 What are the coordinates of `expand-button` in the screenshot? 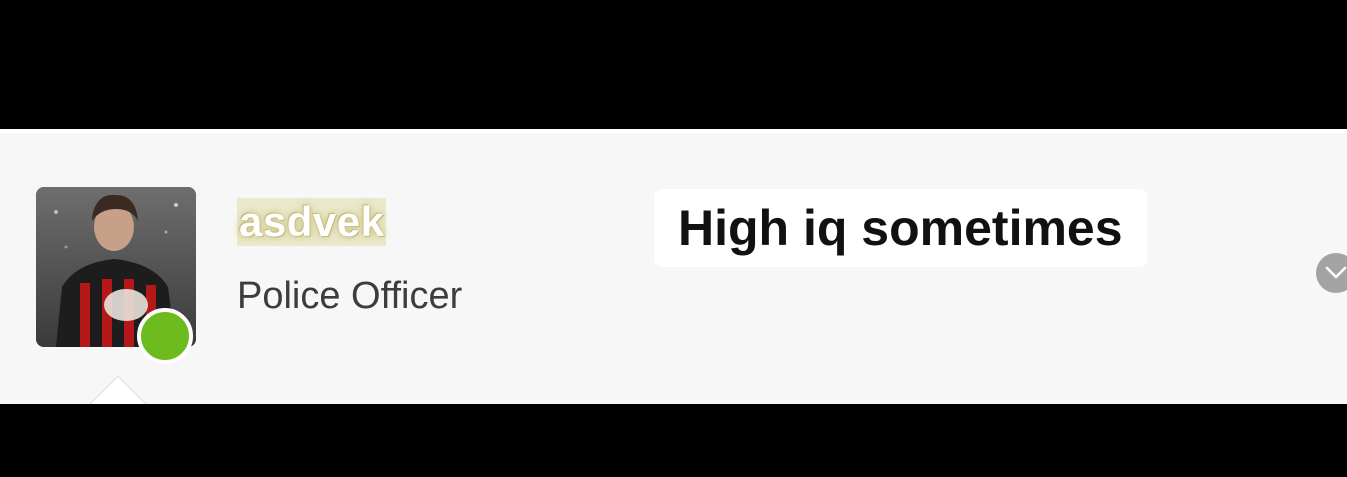 It's located at (1331, 273).